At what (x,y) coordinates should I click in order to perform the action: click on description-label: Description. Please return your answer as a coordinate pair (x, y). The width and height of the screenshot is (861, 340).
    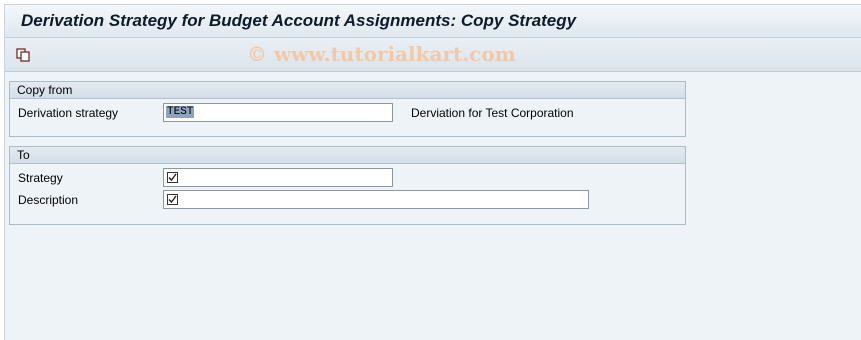
    Looking at the image, I should click on (48, 200).